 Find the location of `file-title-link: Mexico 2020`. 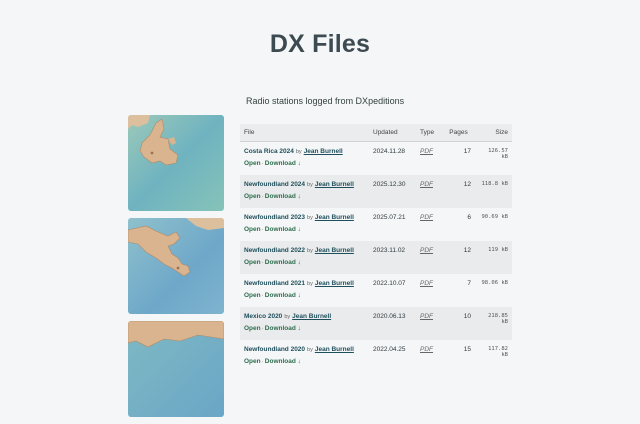

file-title-link: Mexico 2020 is located at coordinates (263, 316).